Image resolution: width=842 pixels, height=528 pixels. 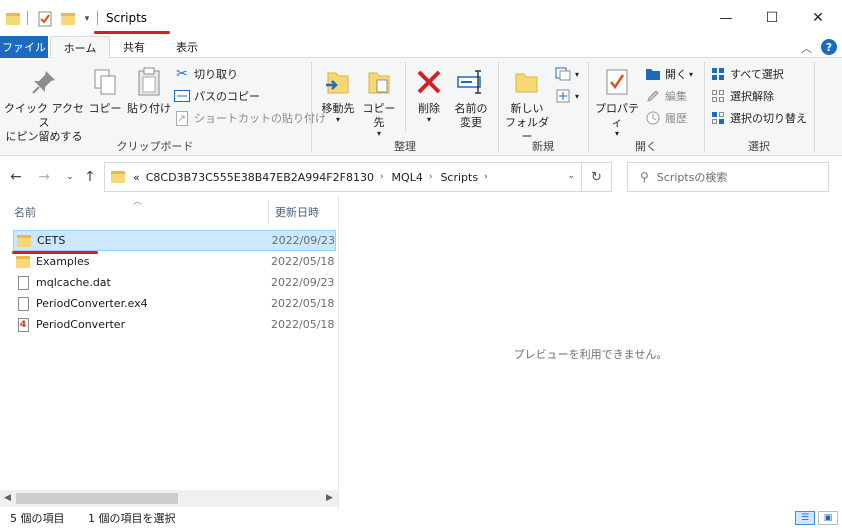 I want to click on move-to-icon, so click(x=338, y=82).